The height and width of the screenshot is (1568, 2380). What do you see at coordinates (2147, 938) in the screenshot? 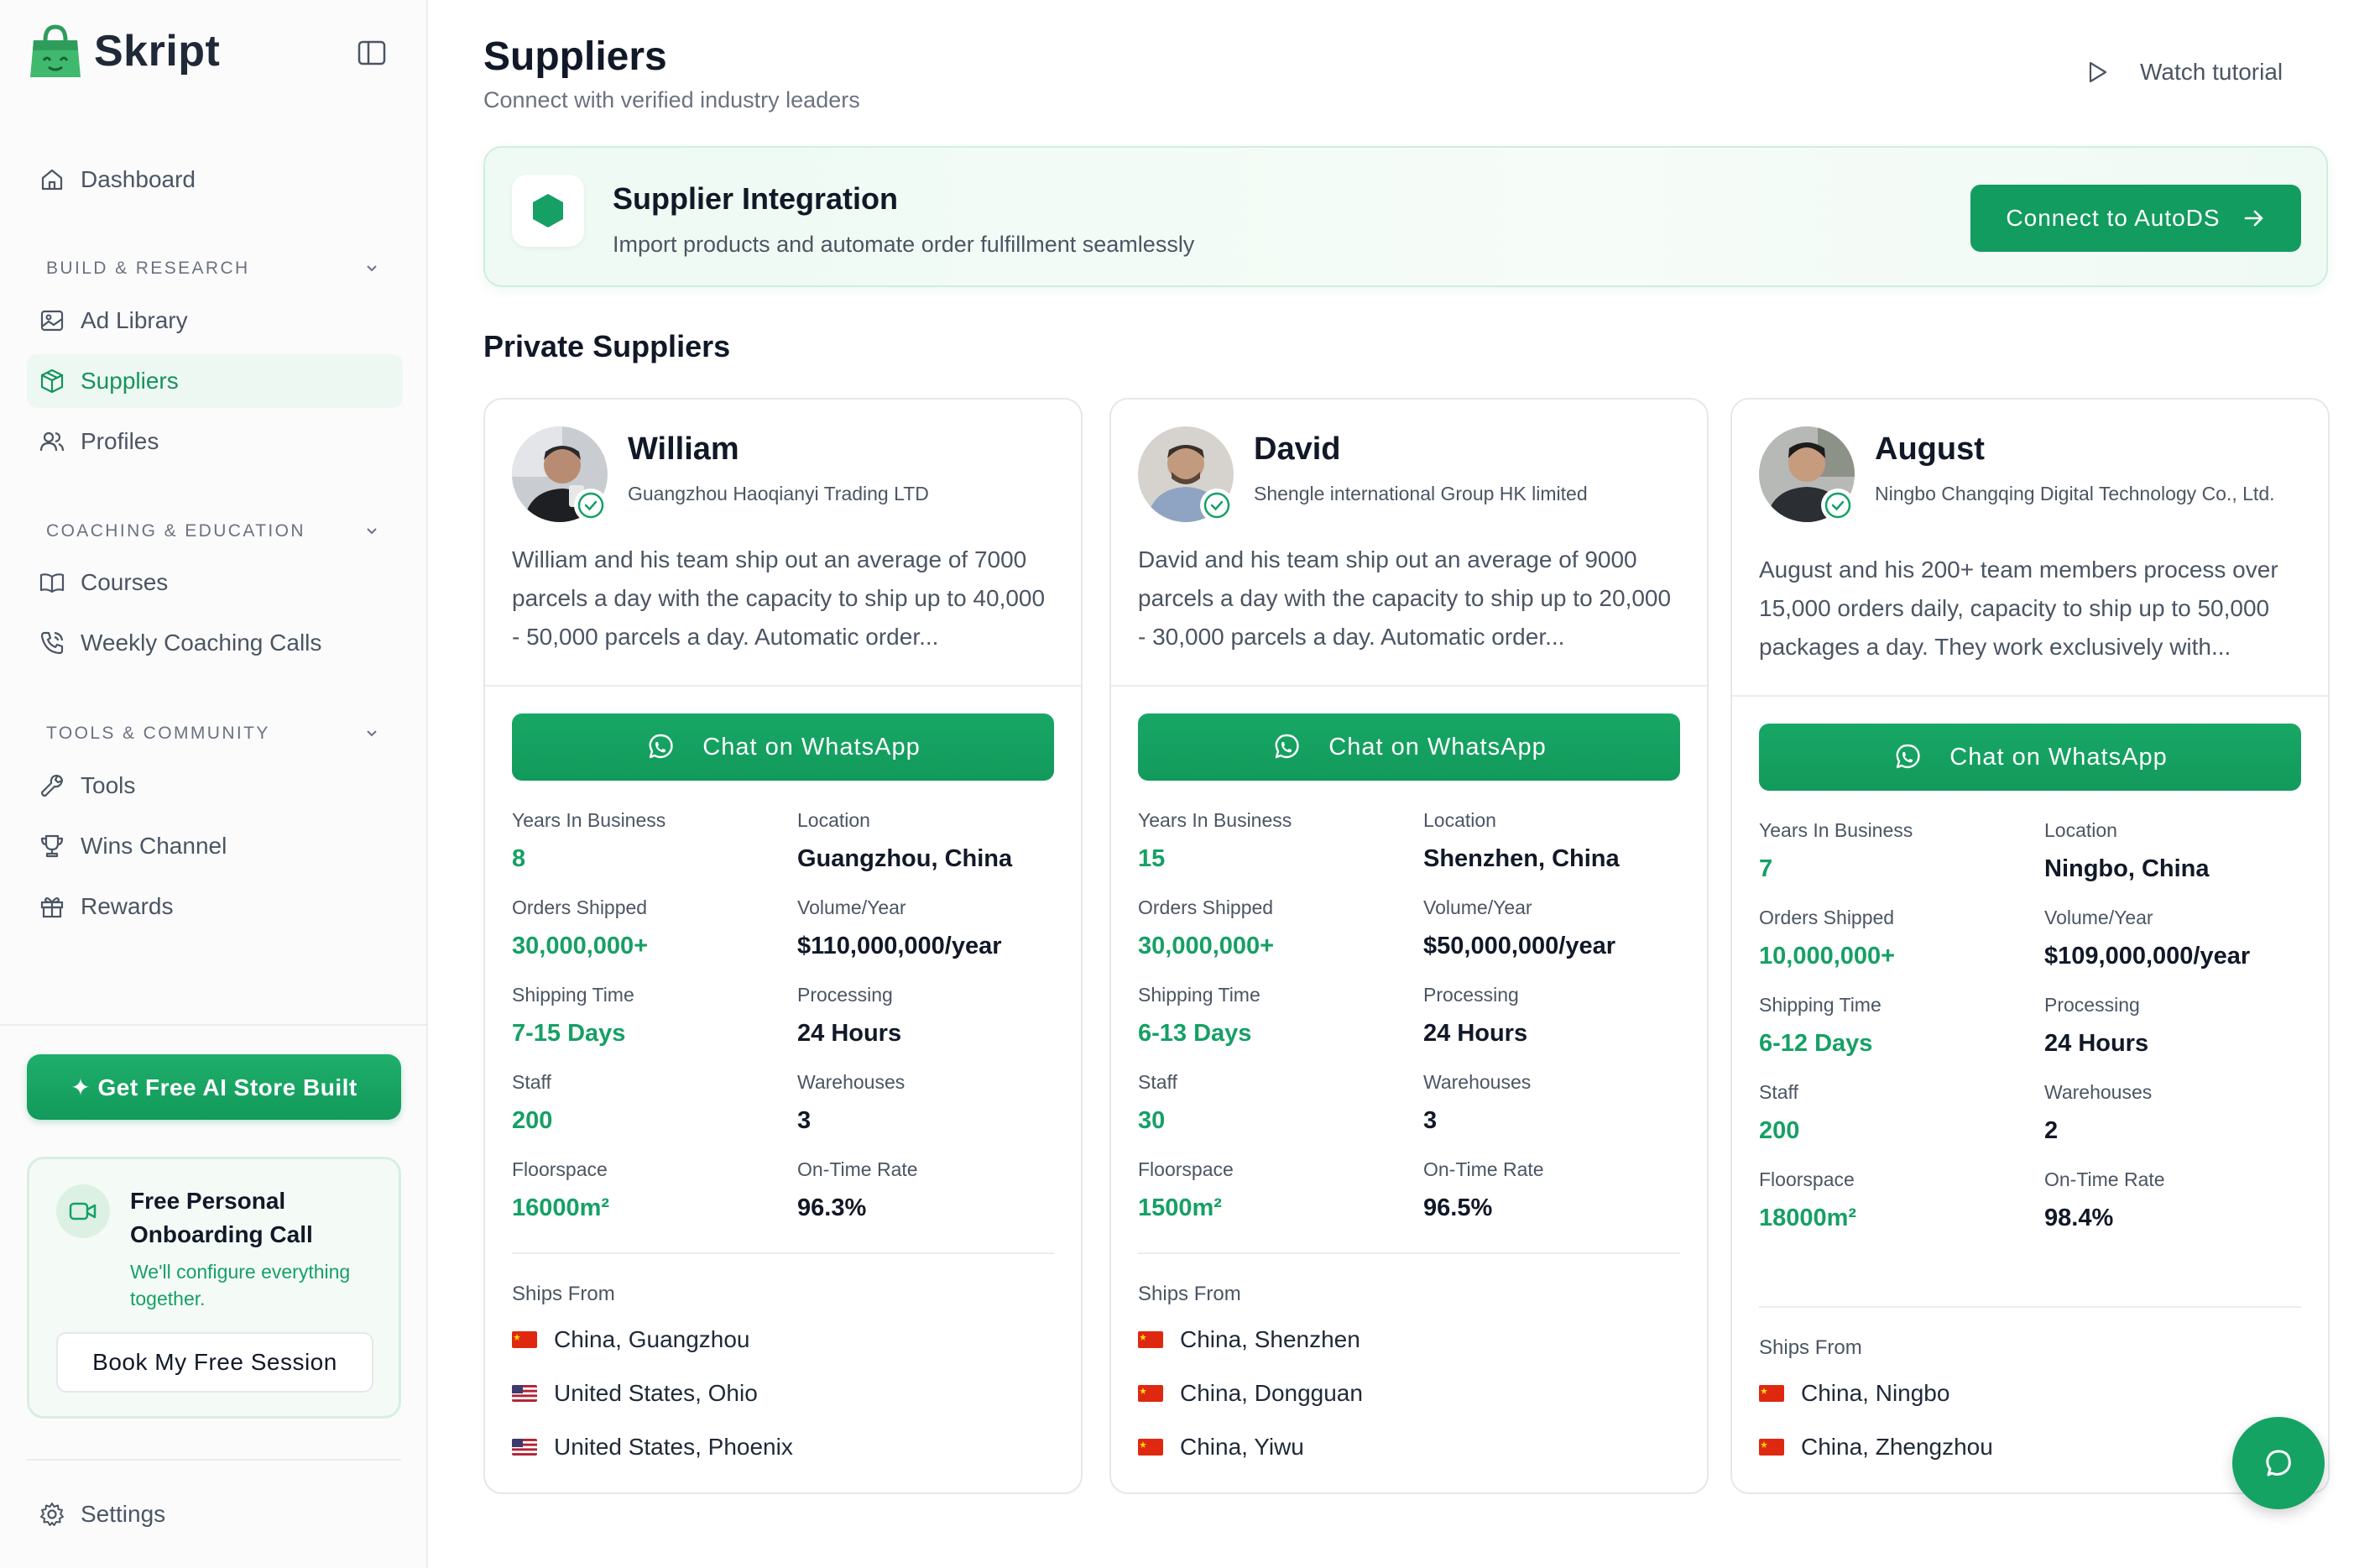
I see `stat-volume-year: Volume/Year $109,000,000/year` at bounding box center [2147, 938].